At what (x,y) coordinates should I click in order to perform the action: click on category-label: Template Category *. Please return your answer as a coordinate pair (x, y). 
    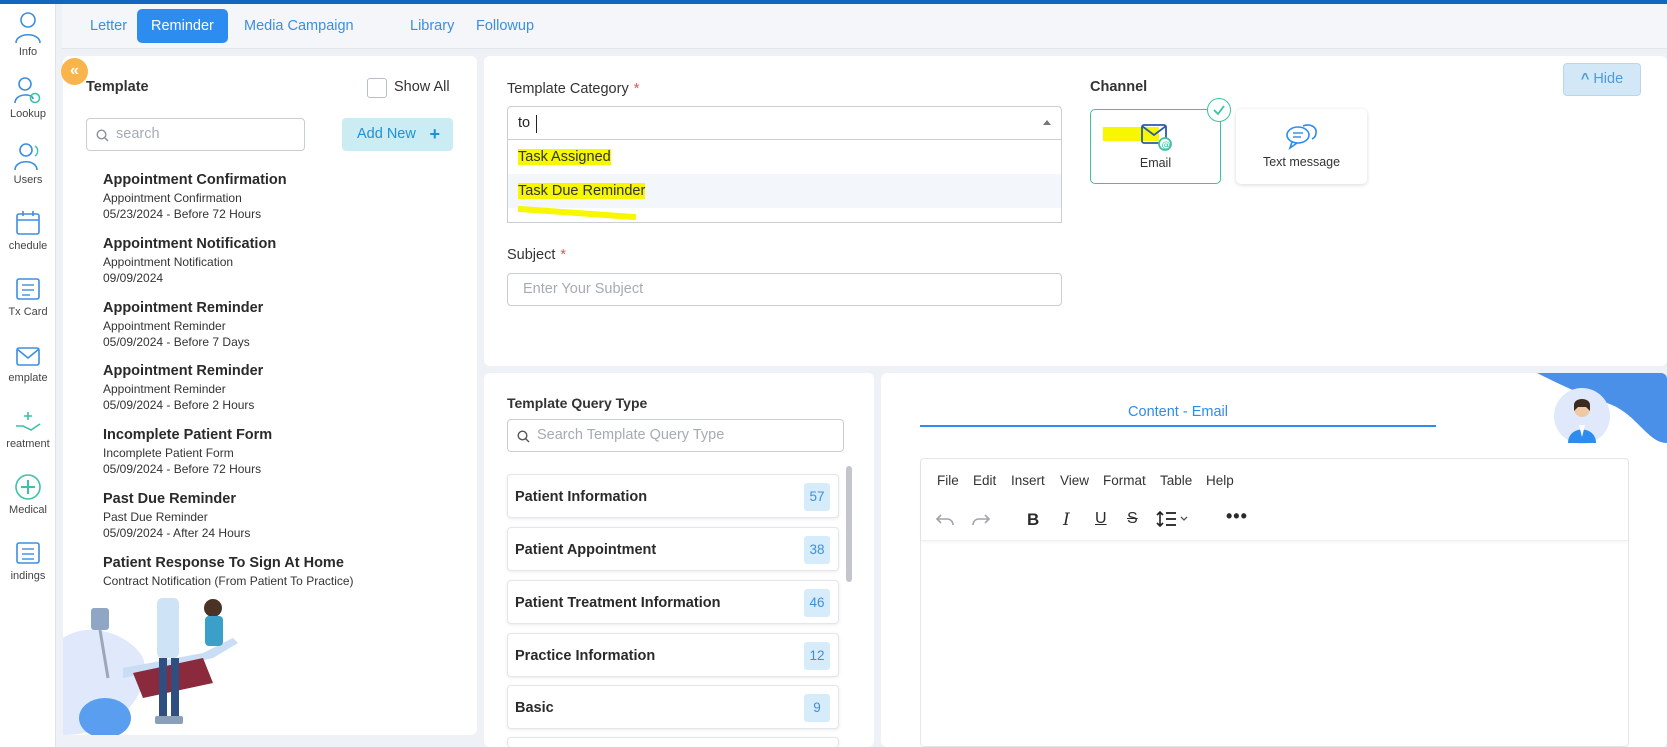
    Looking at the image, I should click on (573, 89).